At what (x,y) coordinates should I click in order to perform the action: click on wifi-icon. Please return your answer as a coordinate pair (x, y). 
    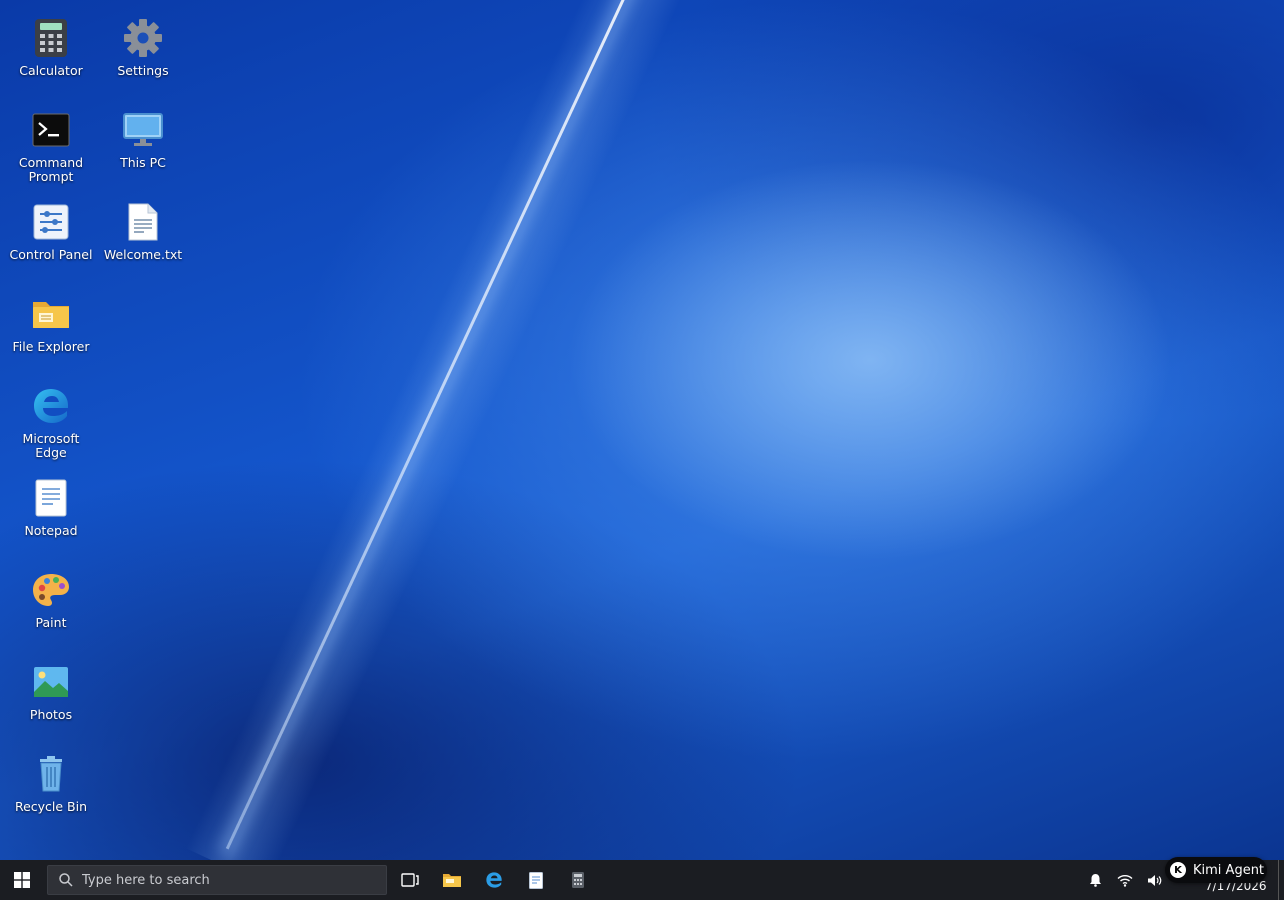
    Looking at the image, I should click on (1125, 880).